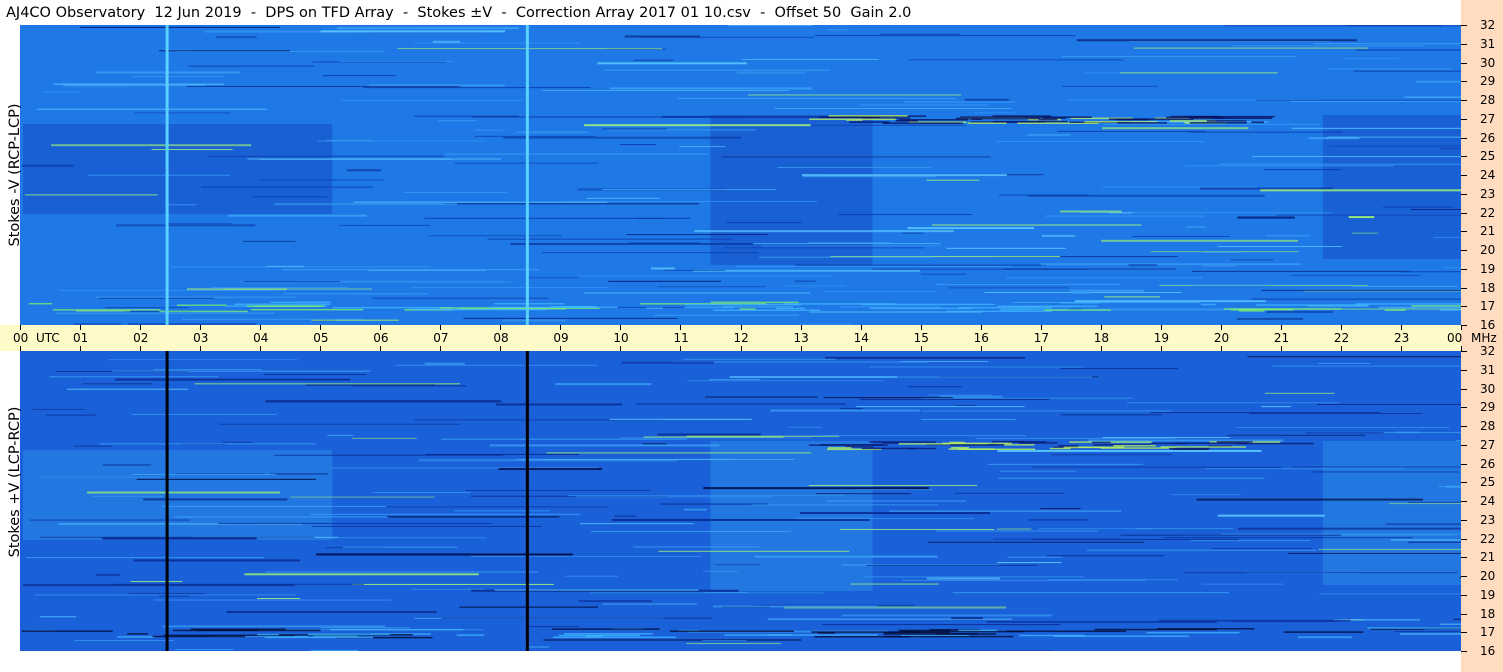 Image resolution: width=1503 pixels, height=672 pixels. I want to click on vertical-event-line, so click(527, 501).